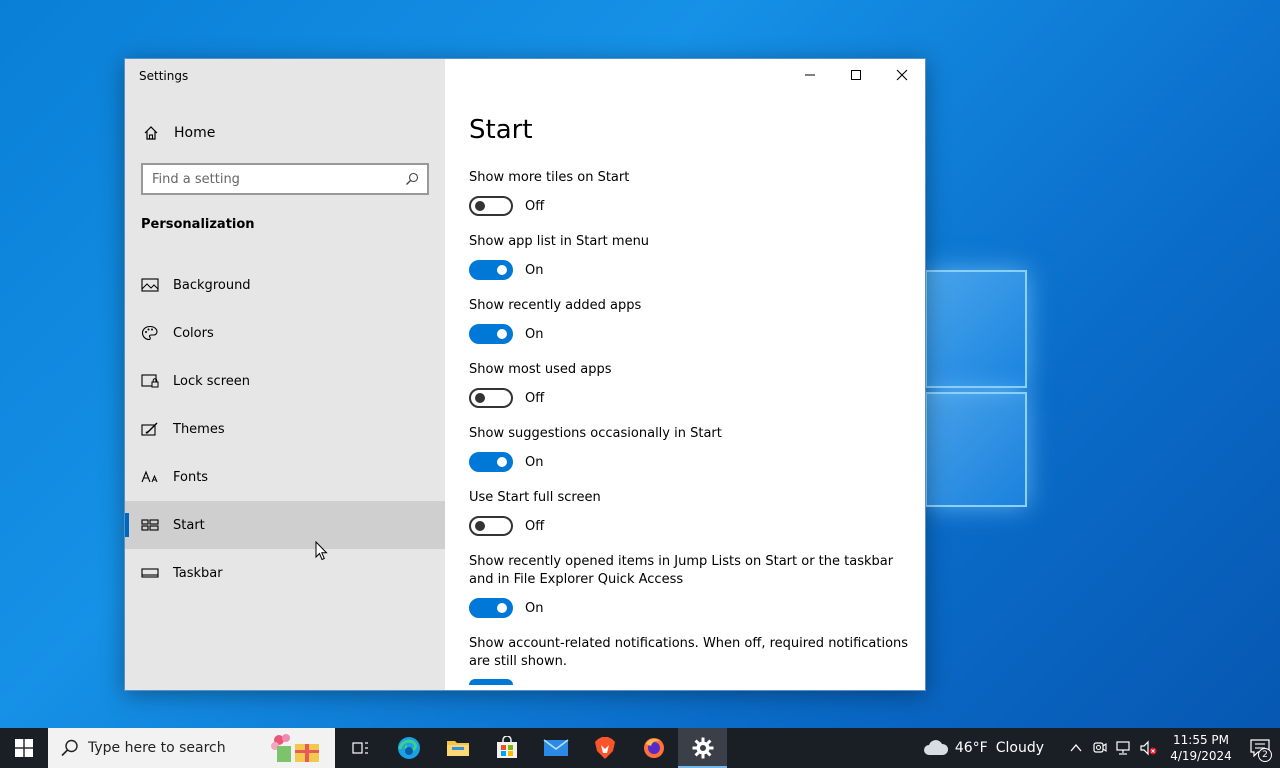 The width and height of the screenshot is (1280, 768). What do you see at coordinates (212, 285) in the screenshot?
I see `sidebar-item-label: Background` at bounding box center [212, 285].